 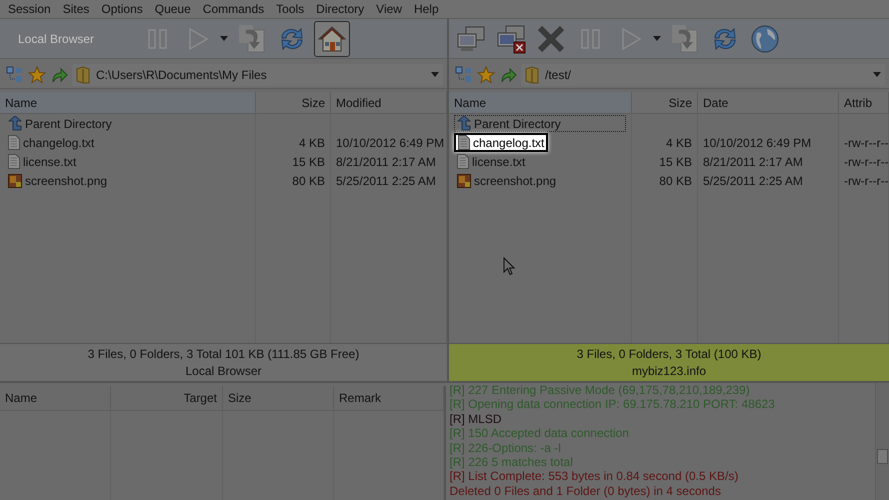 I want to click on path-field: /test/, so click(x=703, y=75).